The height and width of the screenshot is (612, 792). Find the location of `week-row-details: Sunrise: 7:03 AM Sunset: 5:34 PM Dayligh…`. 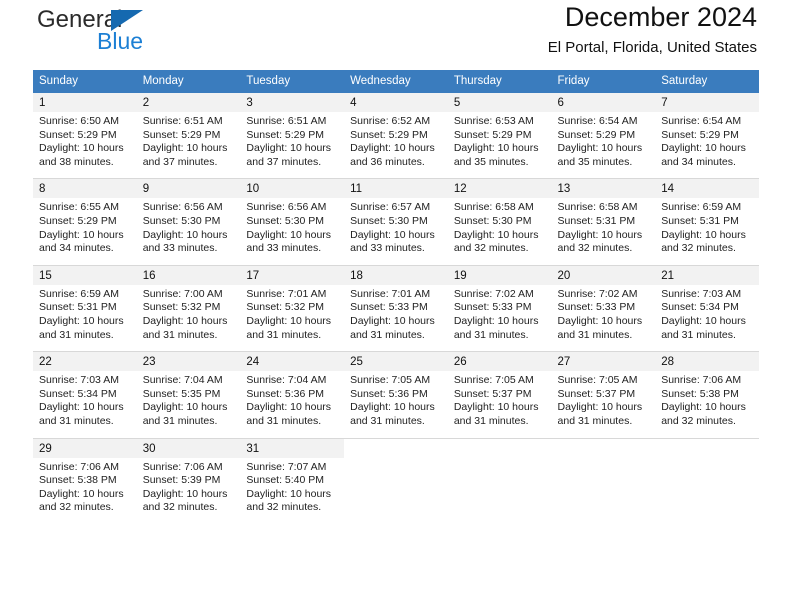

week-row-details: Sunrise: 7:03 AM Sunset: 5:34 PM Dayligh… is located at coordinates (396, 404).